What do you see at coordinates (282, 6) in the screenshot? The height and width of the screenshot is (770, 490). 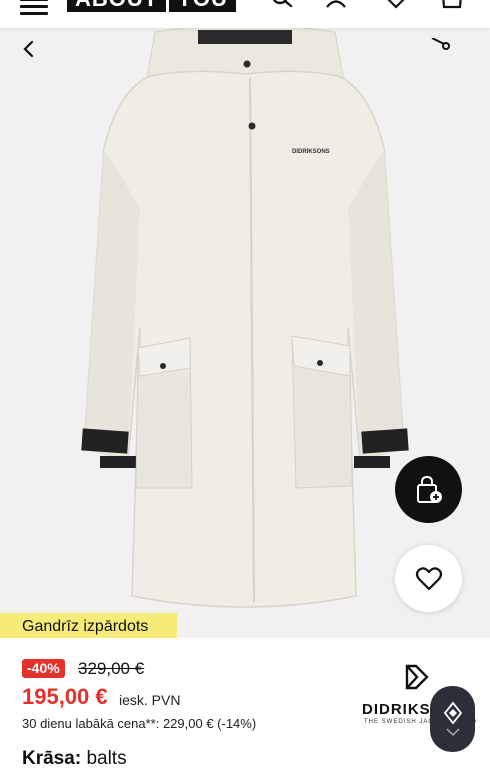 I see `search-icon` at bounding box center [282, 6].